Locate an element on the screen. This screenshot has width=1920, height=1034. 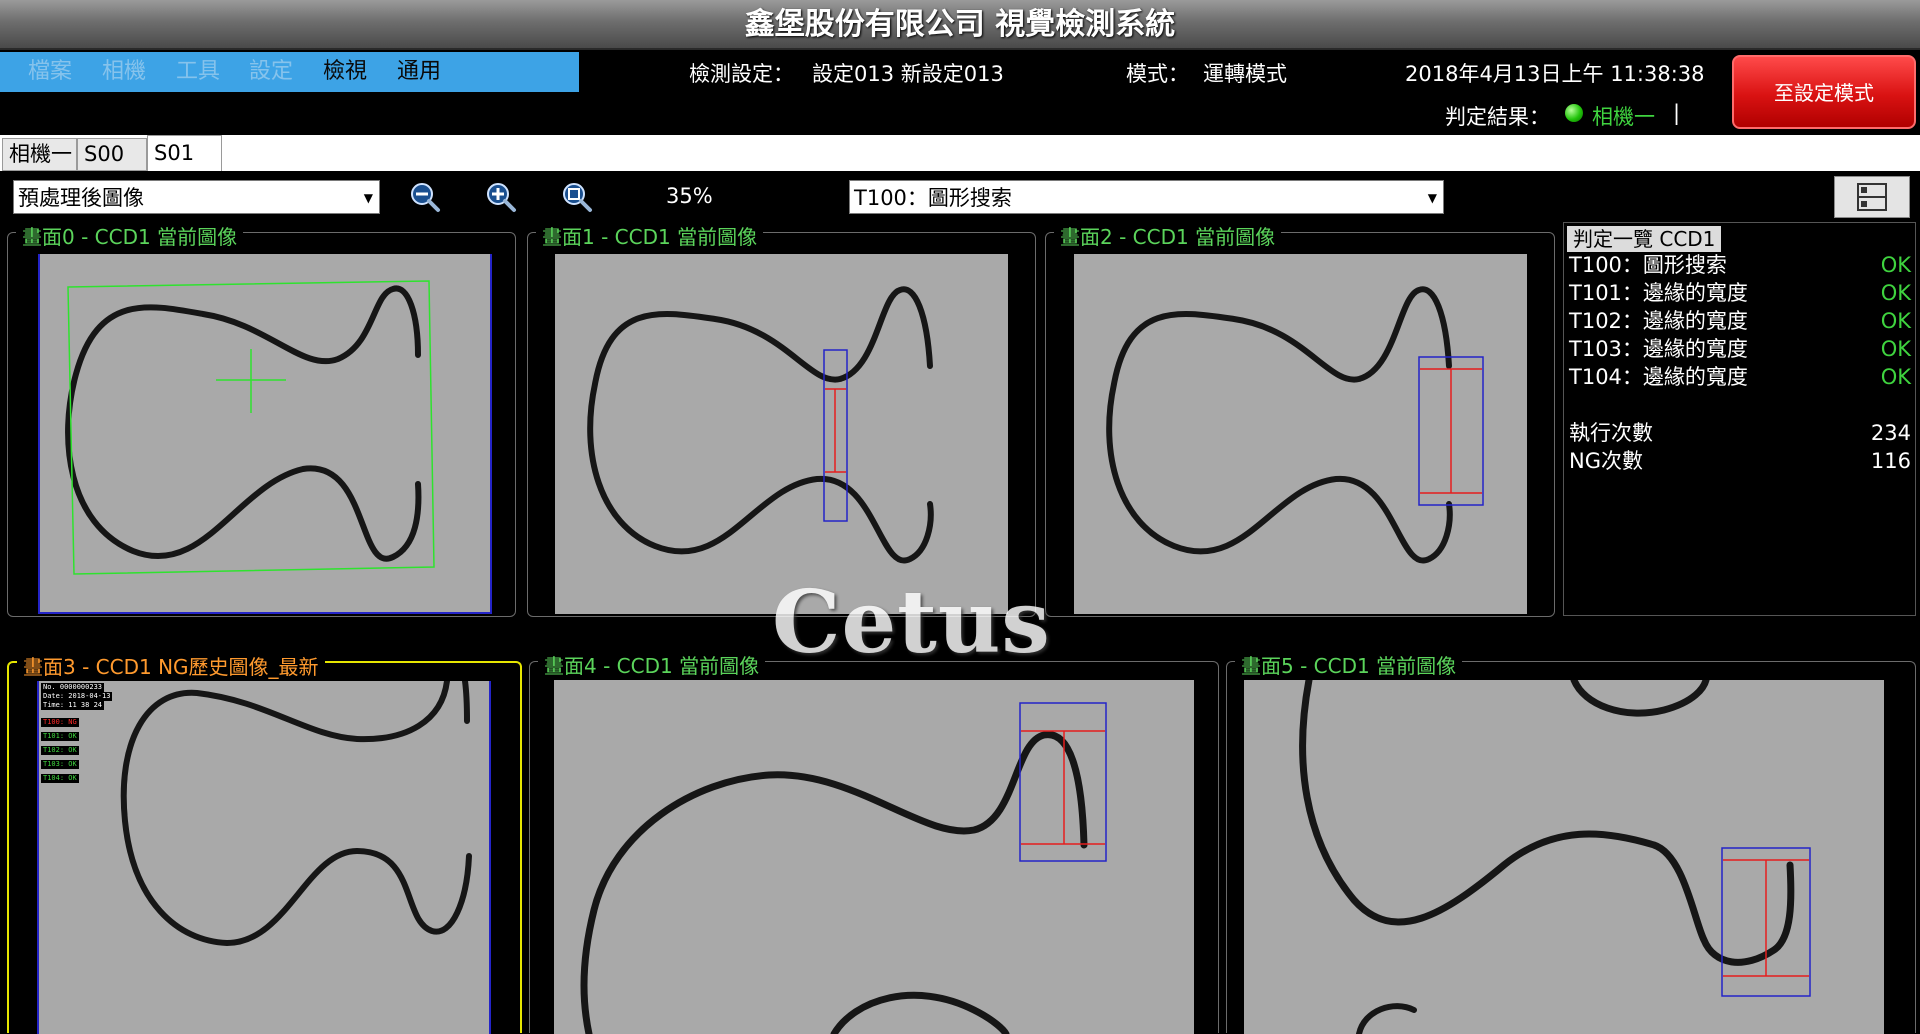
result-row: T101：邊緣的寬度 OK is located at coordinates (1740, 293).